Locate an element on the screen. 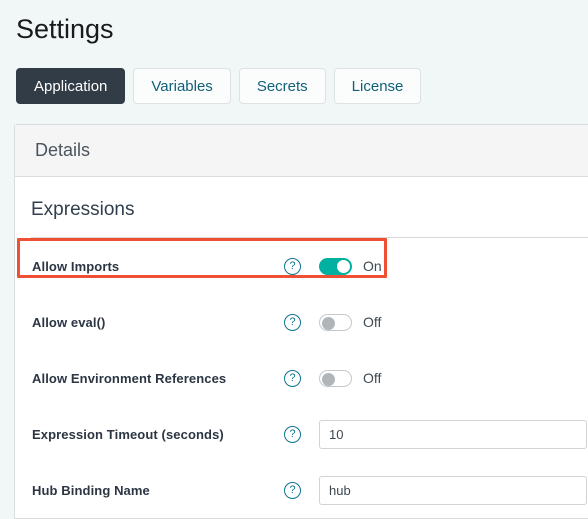  tab-secrets-label: Secrets is located at coordinates (282, 86).